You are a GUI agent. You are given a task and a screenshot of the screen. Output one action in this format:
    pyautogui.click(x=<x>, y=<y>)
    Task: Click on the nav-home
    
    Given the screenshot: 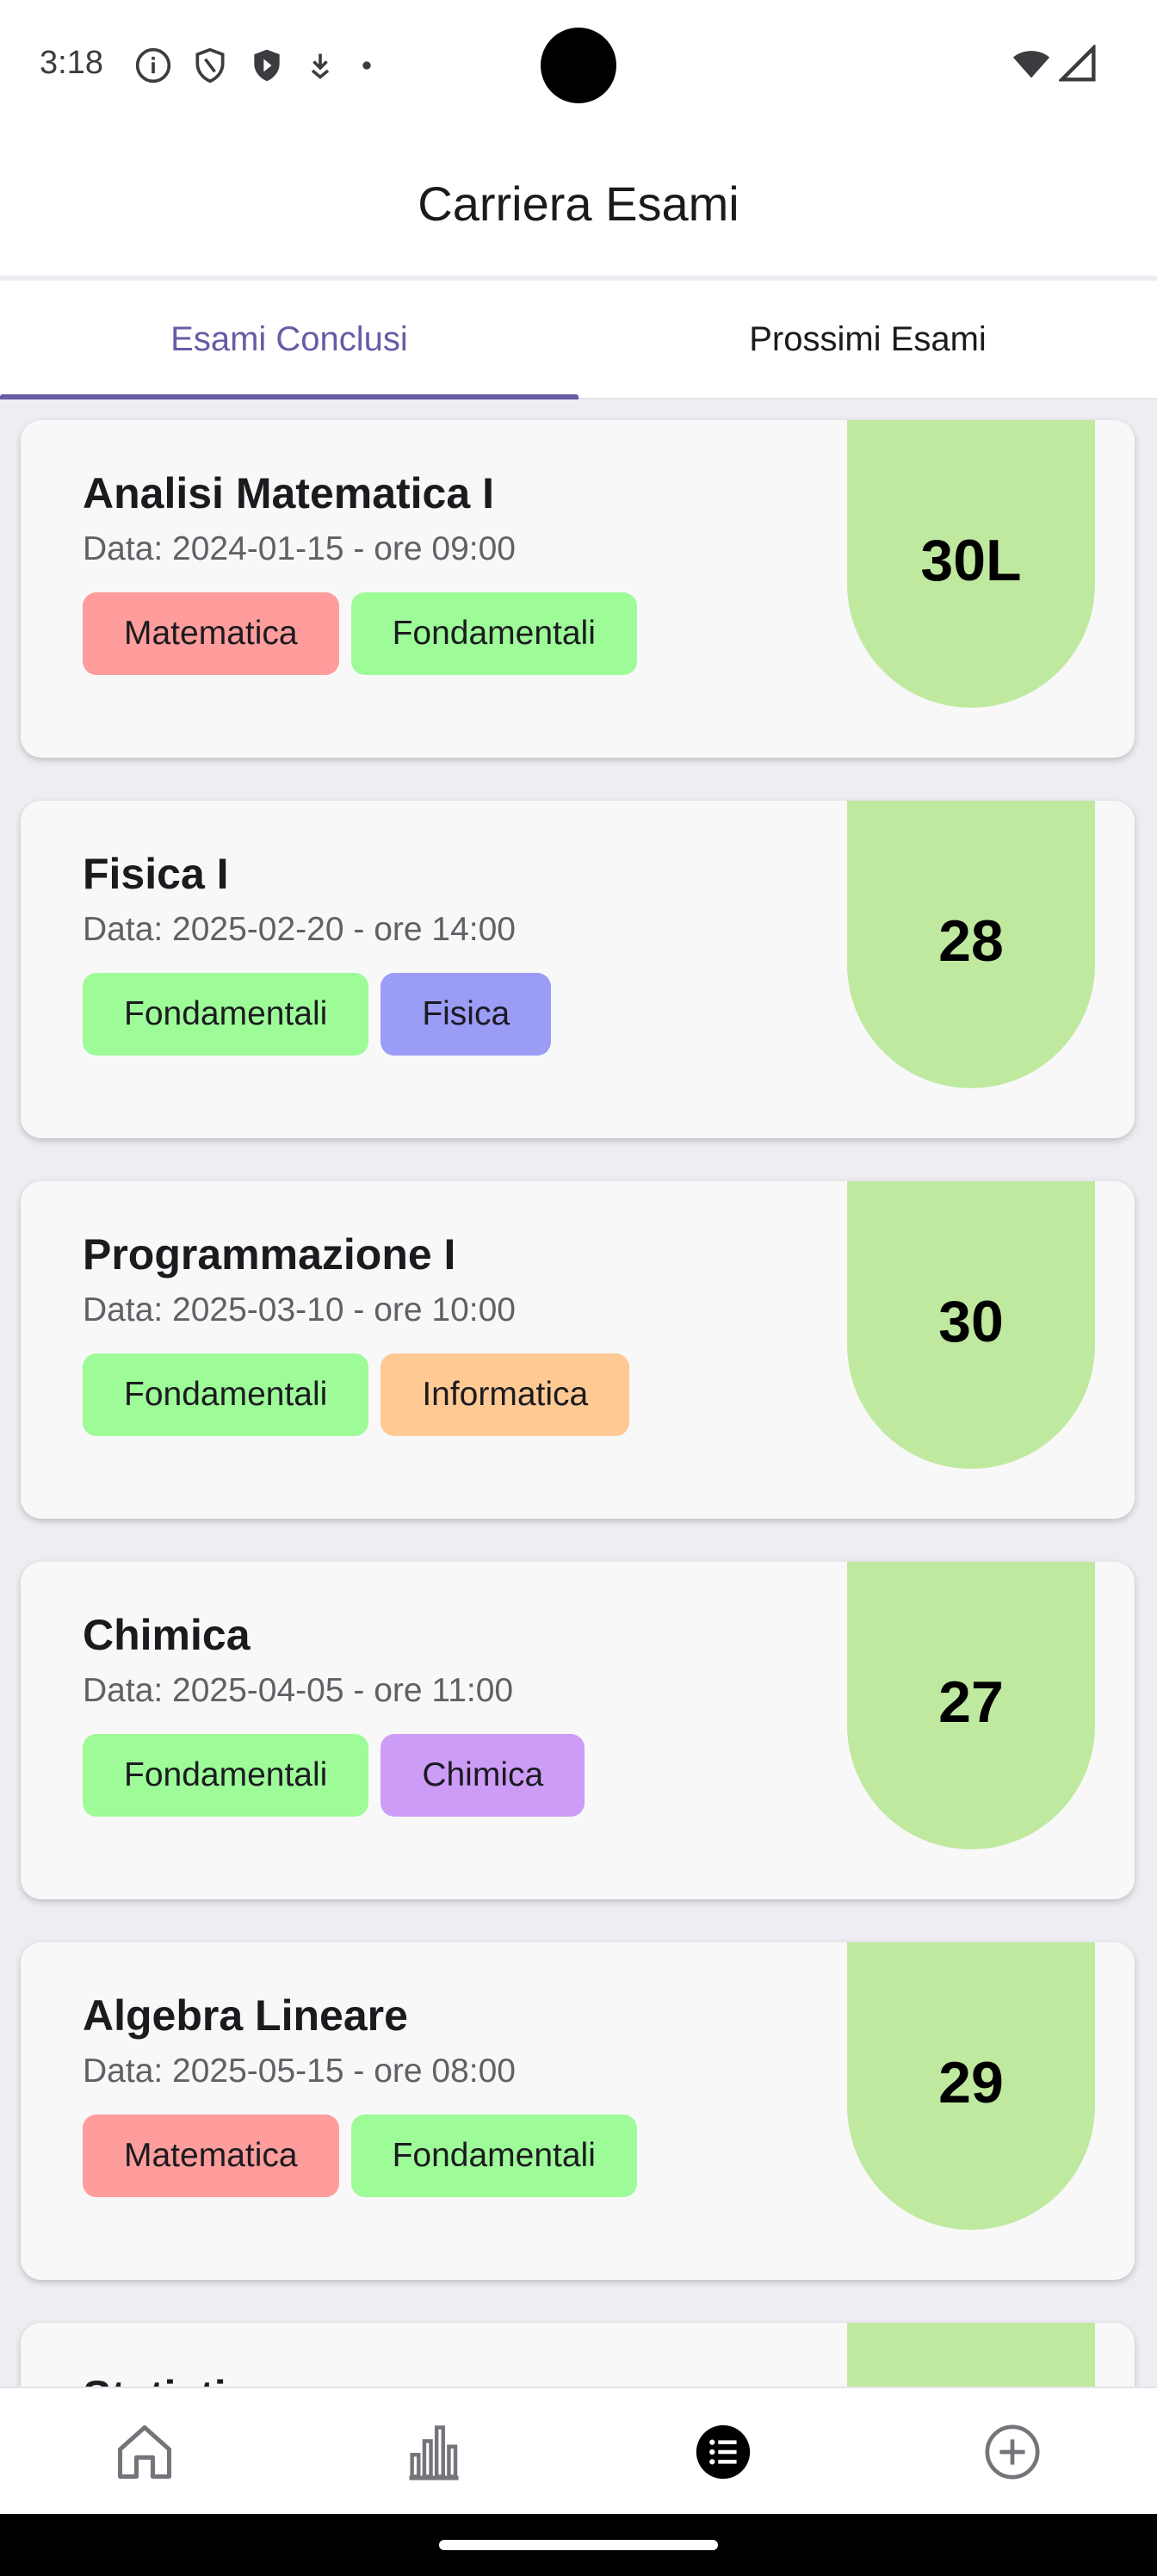 What is the action you would take?
    pyautogui.click(x=145, y=2452)
    